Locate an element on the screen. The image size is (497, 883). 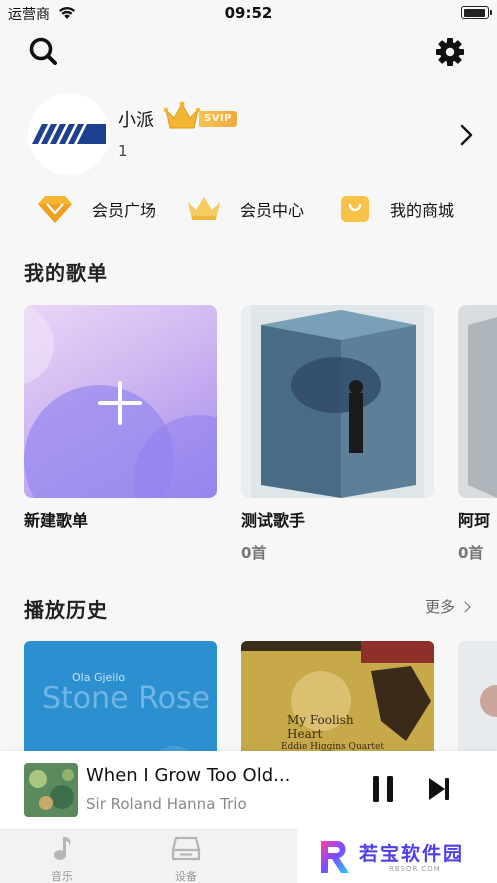
quick-link-my-mall: 我的商城 is located at coordinates (396, 209).